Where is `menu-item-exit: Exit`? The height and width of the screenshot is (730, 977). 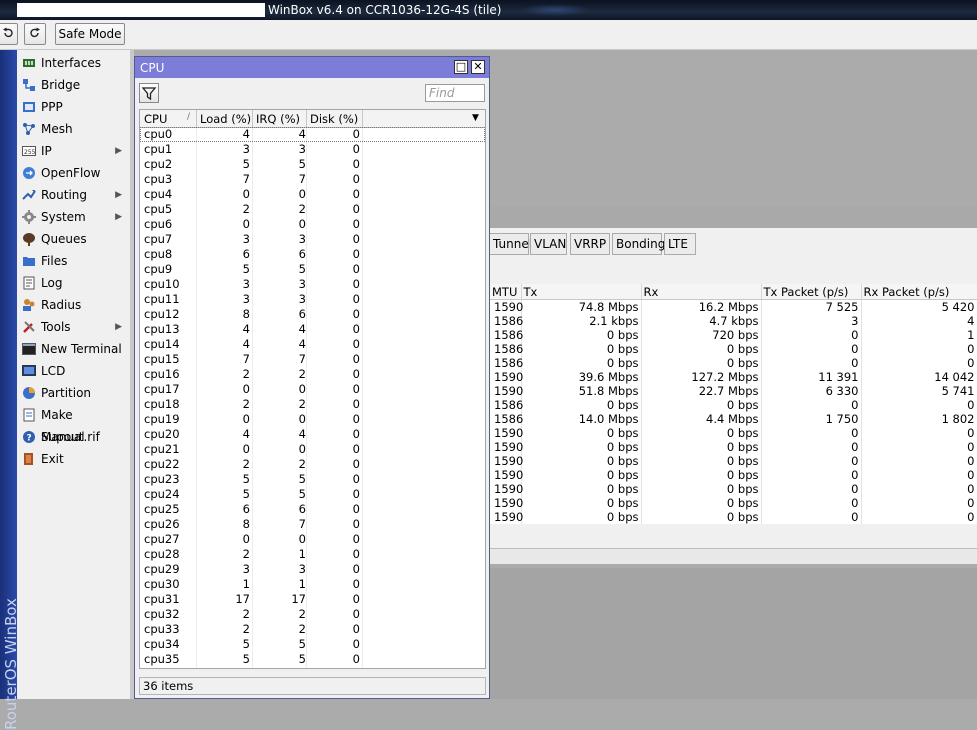 menu-item-exit: Exit is located at coordinates (73, 459).